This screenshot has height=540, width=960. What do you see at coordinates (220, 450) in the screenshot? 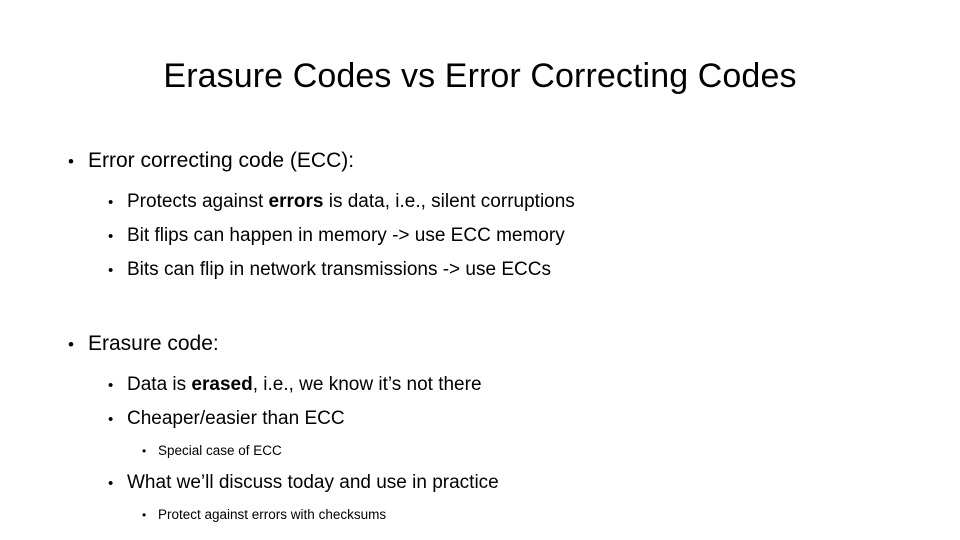
I see `bullet-label: Special case of ECC` at bounding box center [220, 450].